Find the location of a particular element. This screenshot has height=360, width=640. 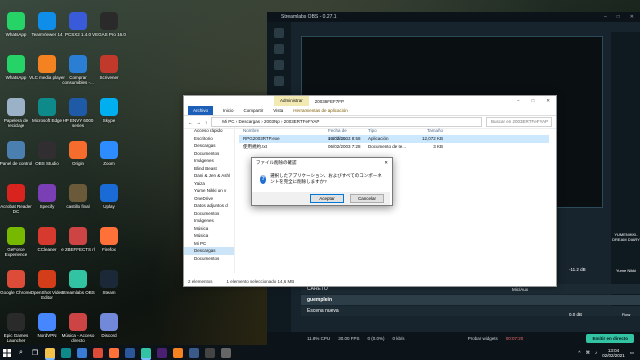

task-view-icon: ❐ is located at coordinates (35, 353).